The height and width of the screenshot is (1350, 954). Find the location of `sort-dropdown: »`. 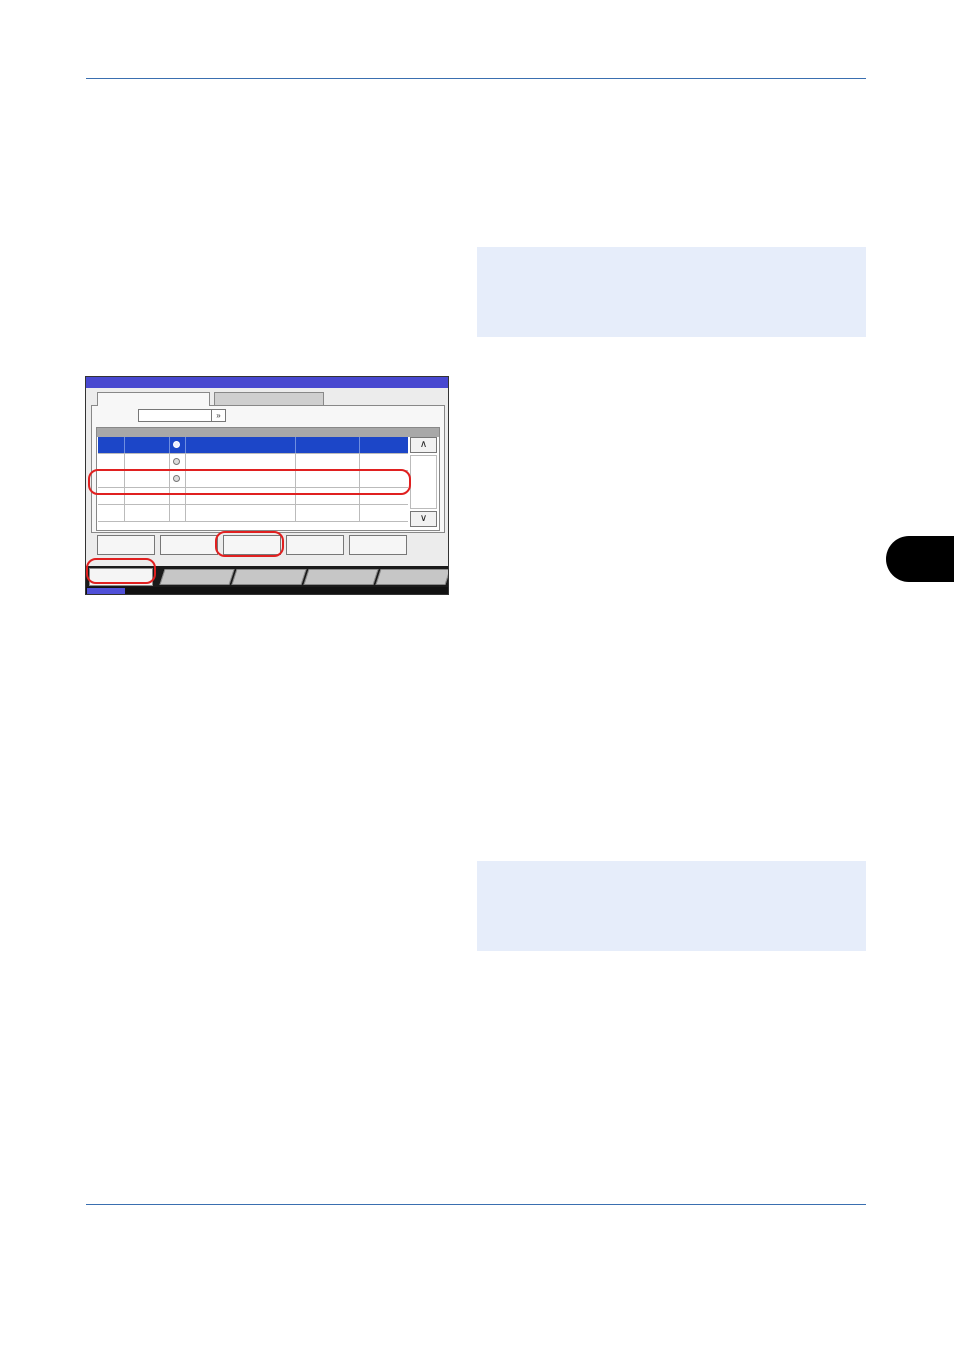

sort-dropdown: » is located at coordinates (182, 415).